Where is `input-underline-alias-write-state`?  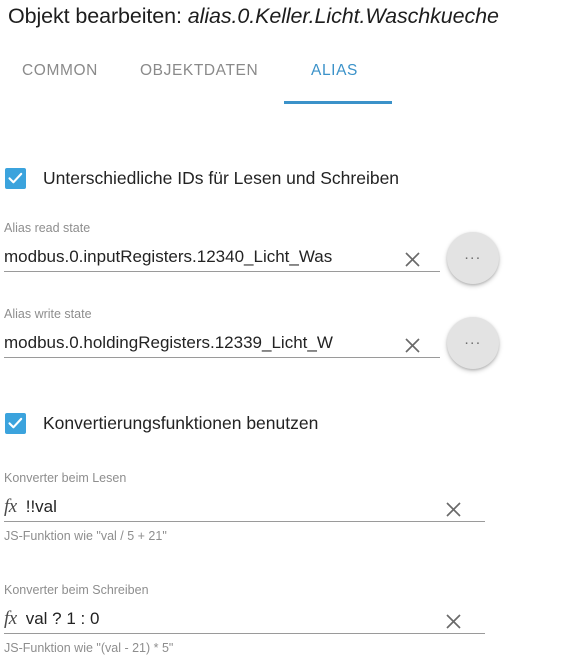
input-underline-alias-write-state is located at coordinates (222, 357).